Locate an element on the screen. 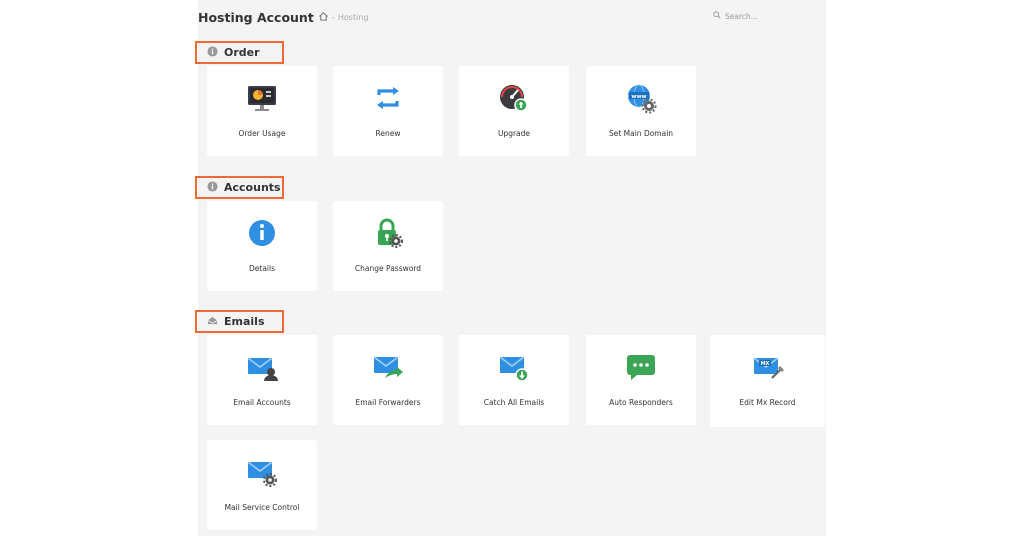 This screenshot has height=536, width=1024. tile-renew: Renew is located at coordinates (388, 111).